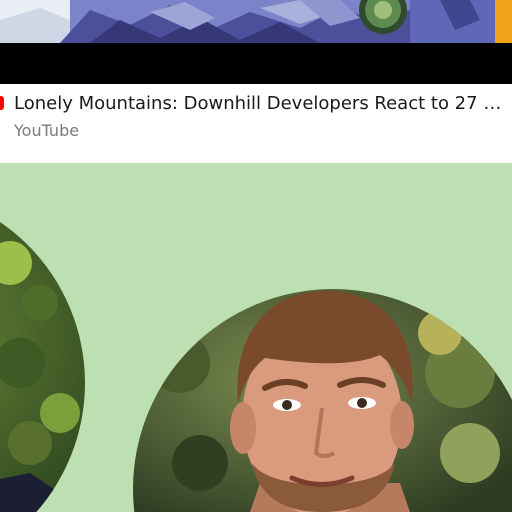 Image resolution: width=512 pixels, height=512 pixels. I want to click on video-thumbnail-art, so click(256, 21).